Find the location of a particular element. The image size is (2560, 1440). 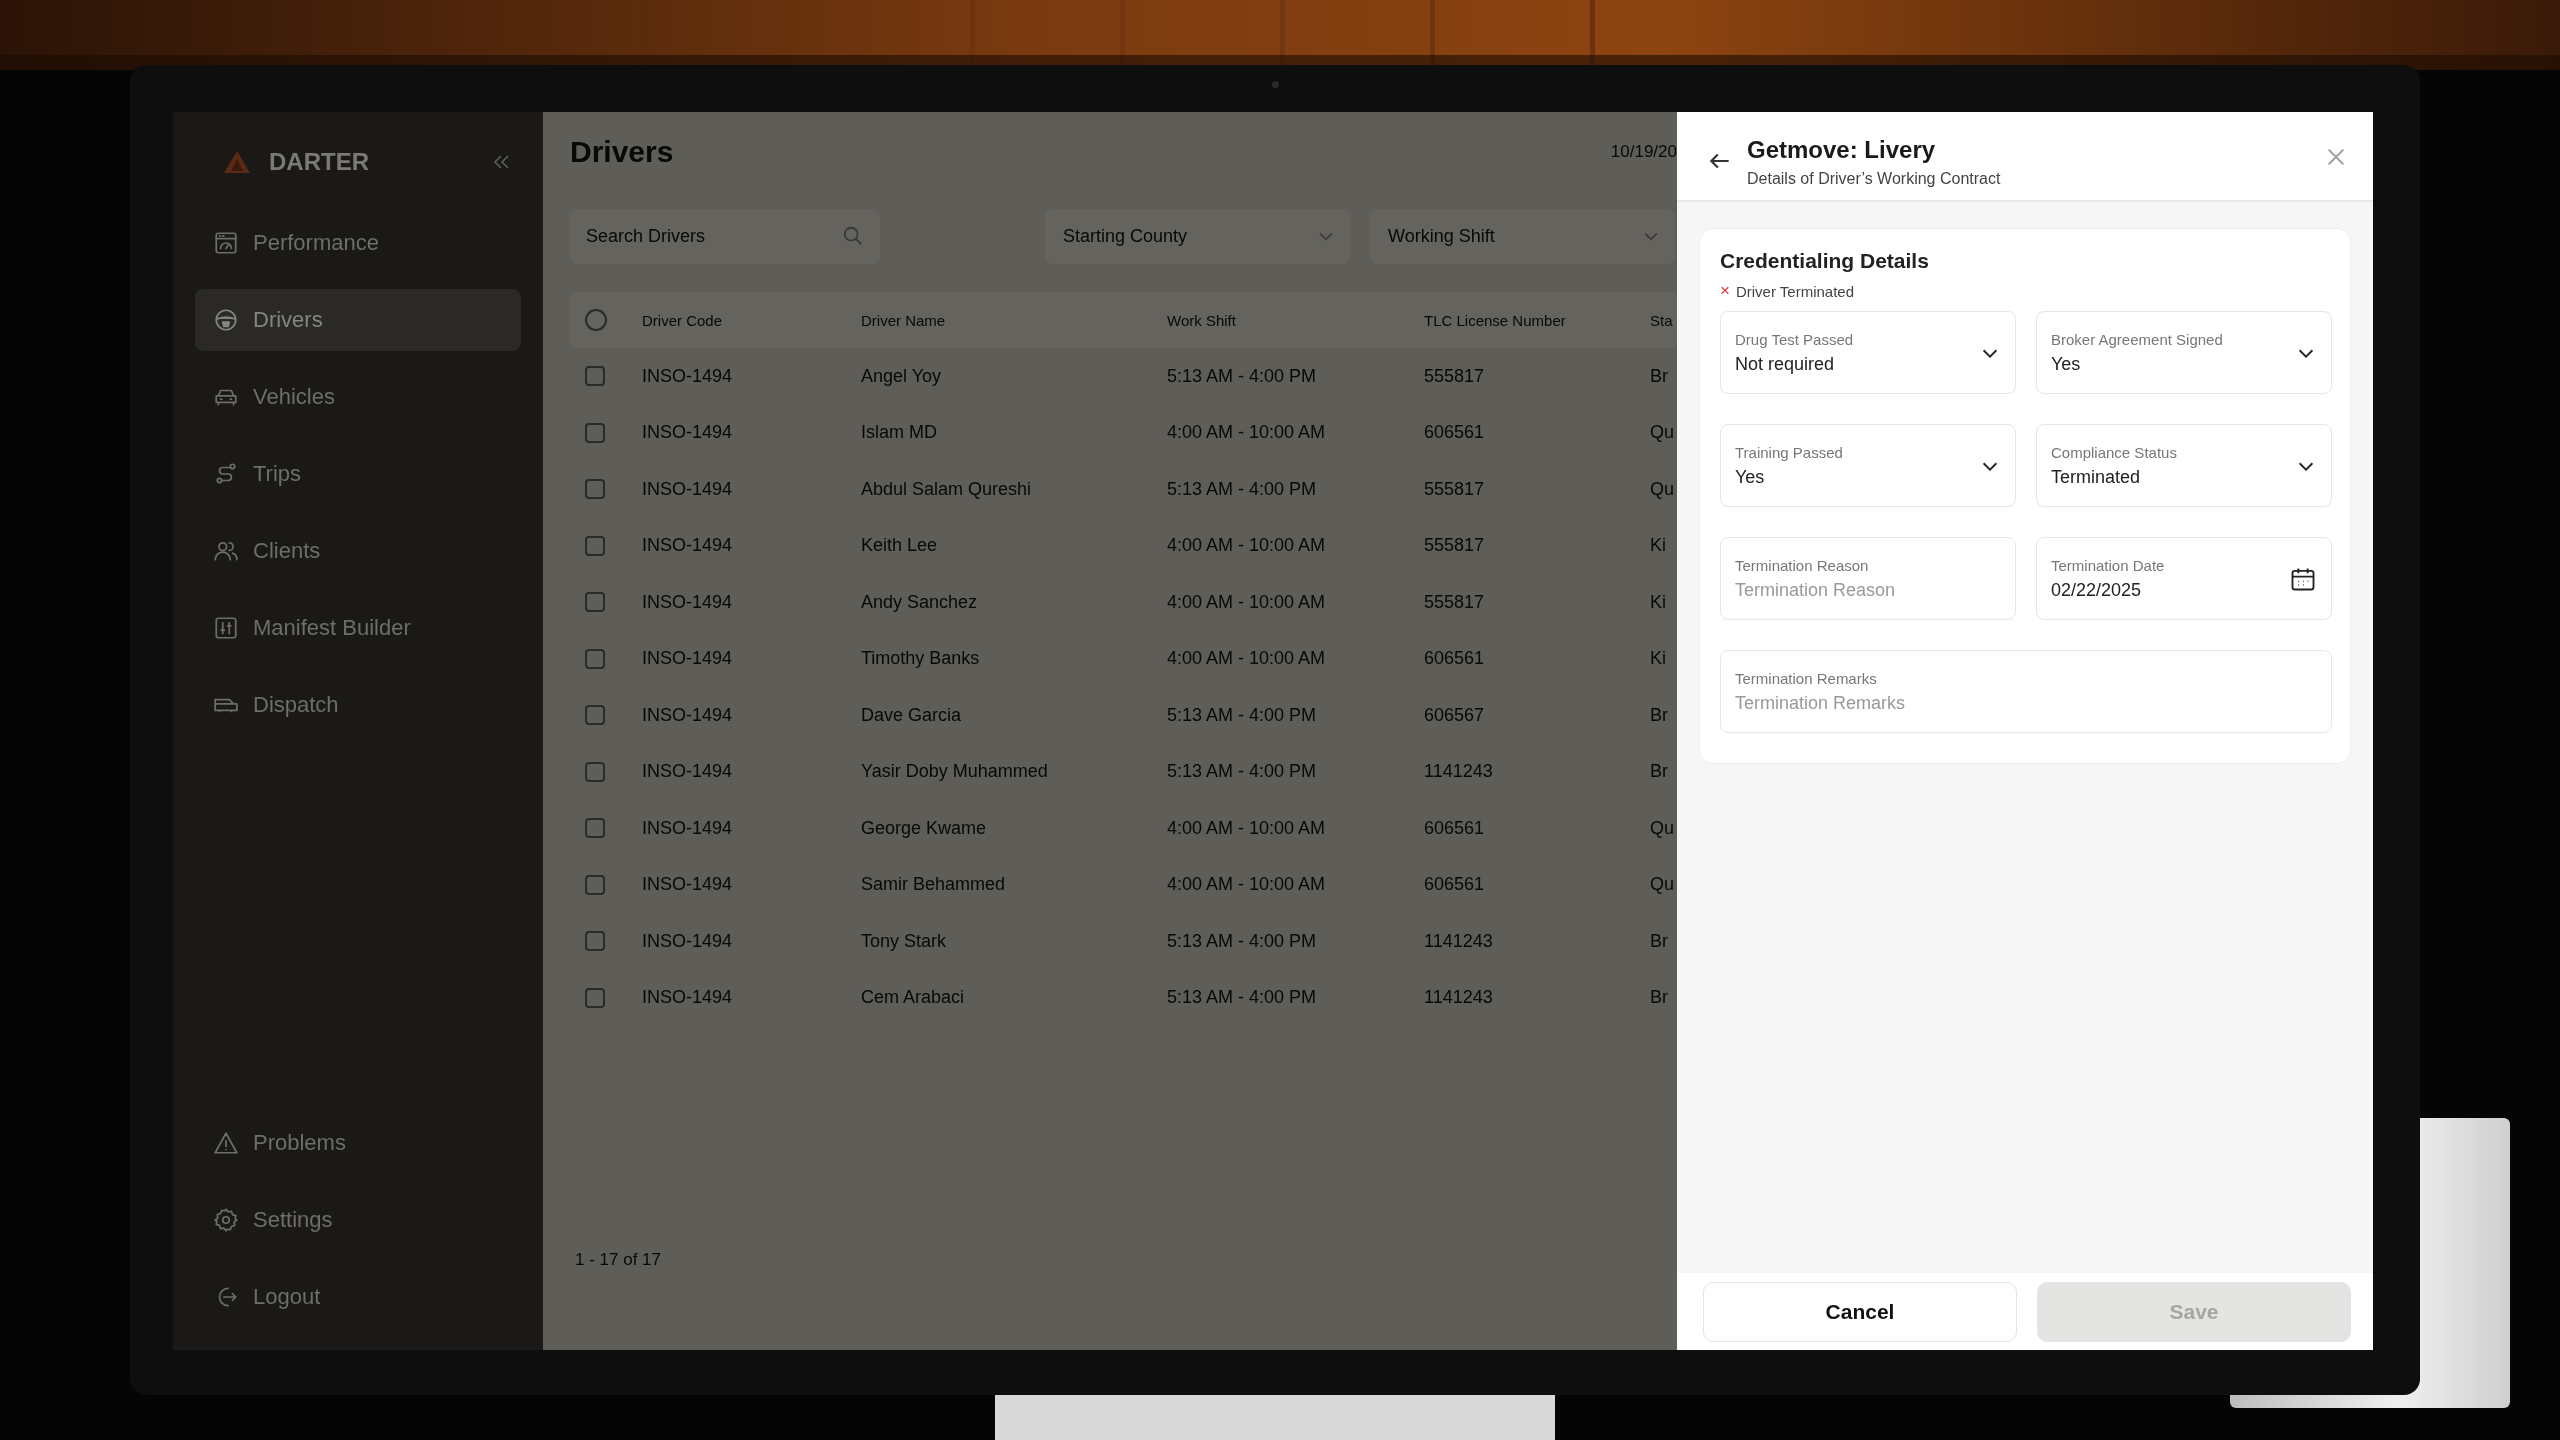

column-header: Driver Code is located at coordinates (683, 320).